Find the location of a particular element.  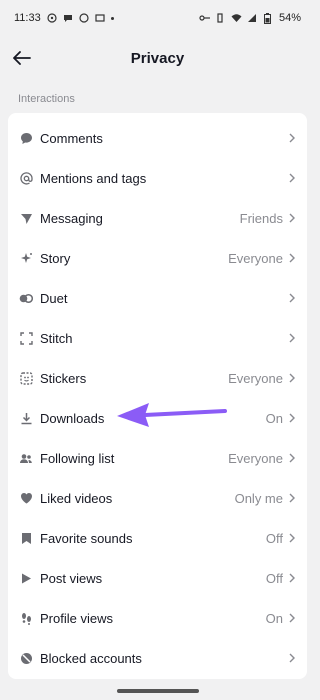

row-label: Mentions and tags is located at coordinates (93, 178).